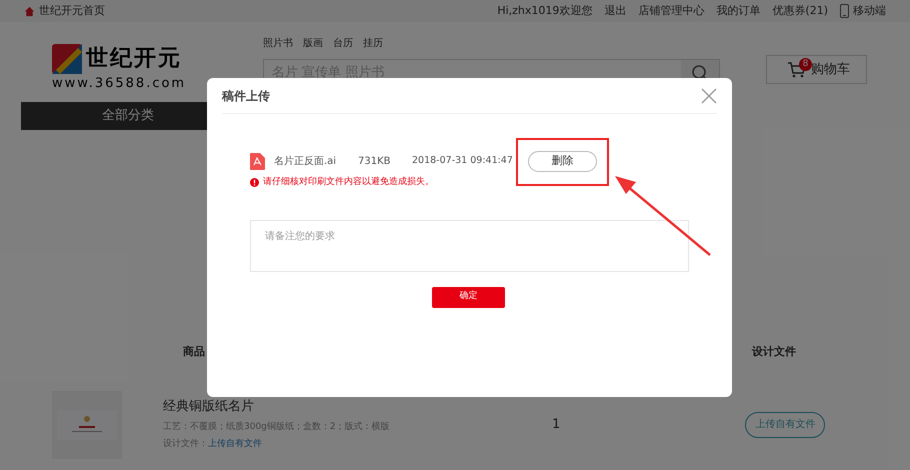 This screenshot has width=910, height=470. What do you see at coordinates (246, 96) in the screenshot?
I see `dialog-title: 稿件上传` at bounding box center [246, 96].